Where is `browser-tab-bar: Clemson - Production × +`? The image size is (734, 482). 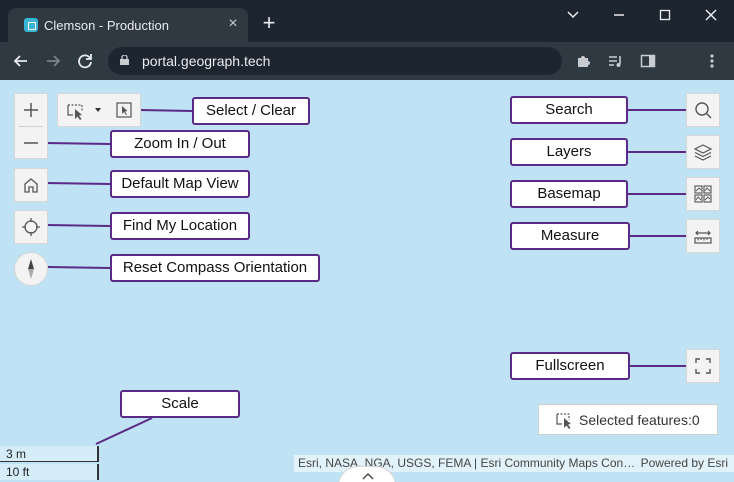
browser-tab-bar: Clemson - Production × + is located at coordinates (367, 21).